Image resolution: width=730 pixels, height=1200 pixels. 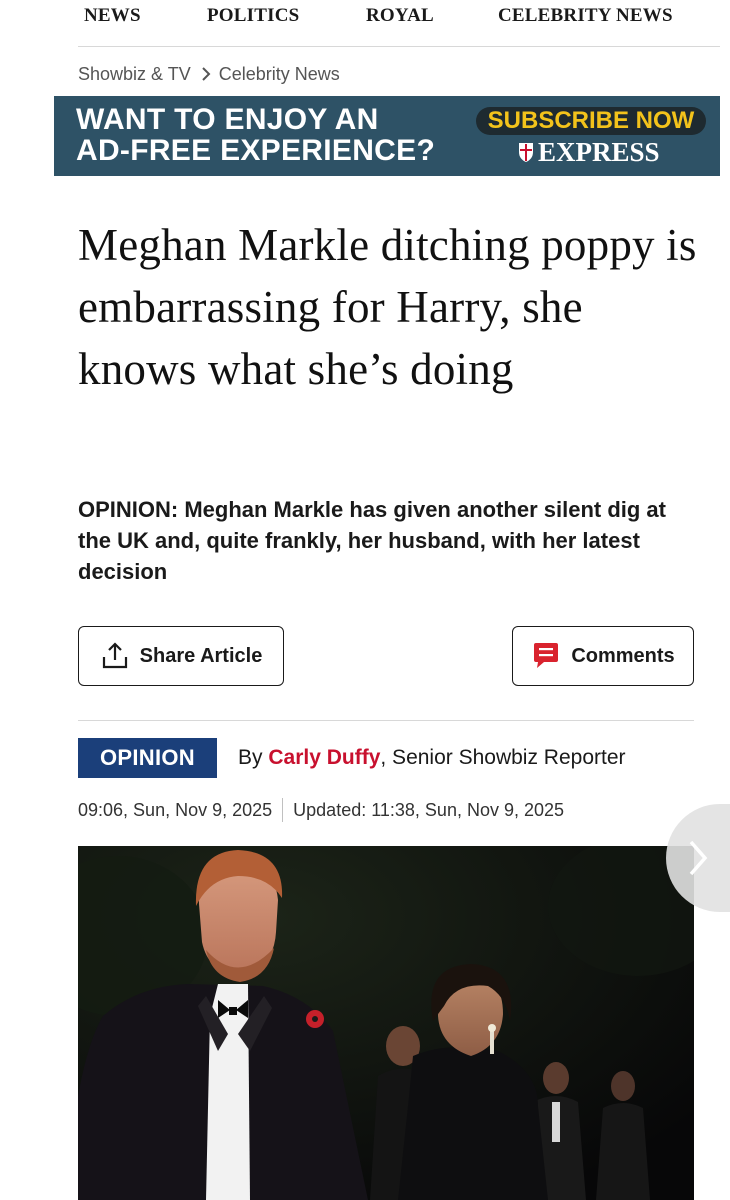 I want to click on nav-divider, so click(x=399, y=46).